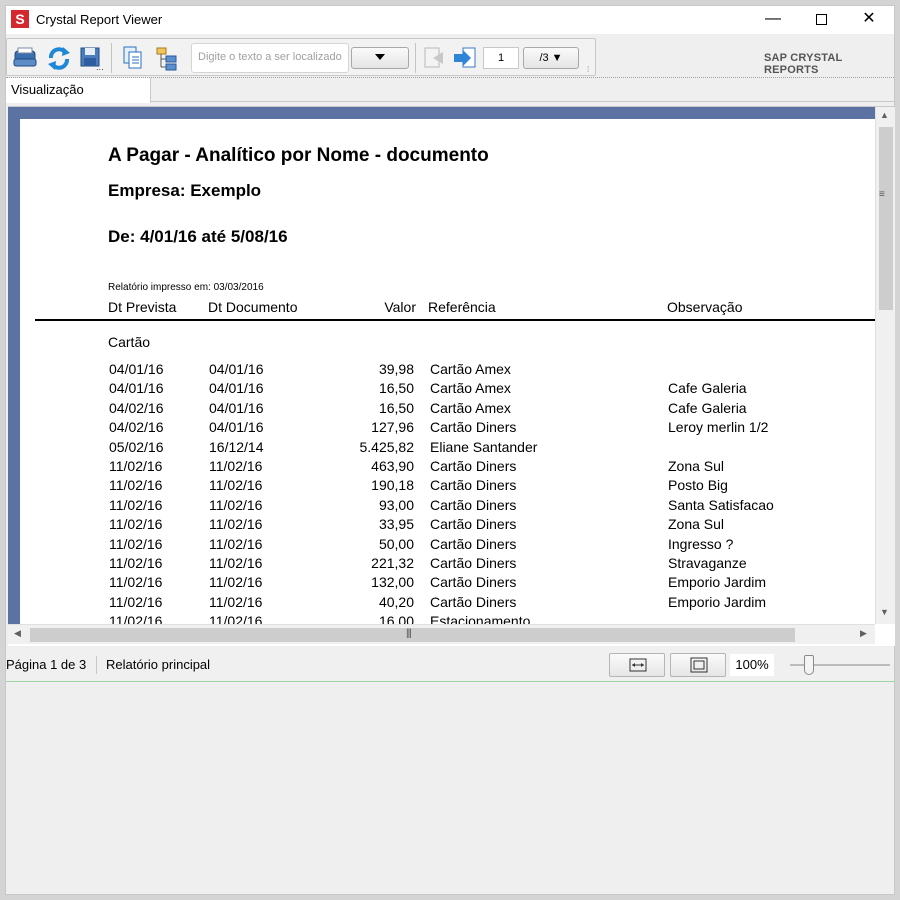 The image size is (900, 900). I want to click on cell-valor: 40,20, so click(396, 601).